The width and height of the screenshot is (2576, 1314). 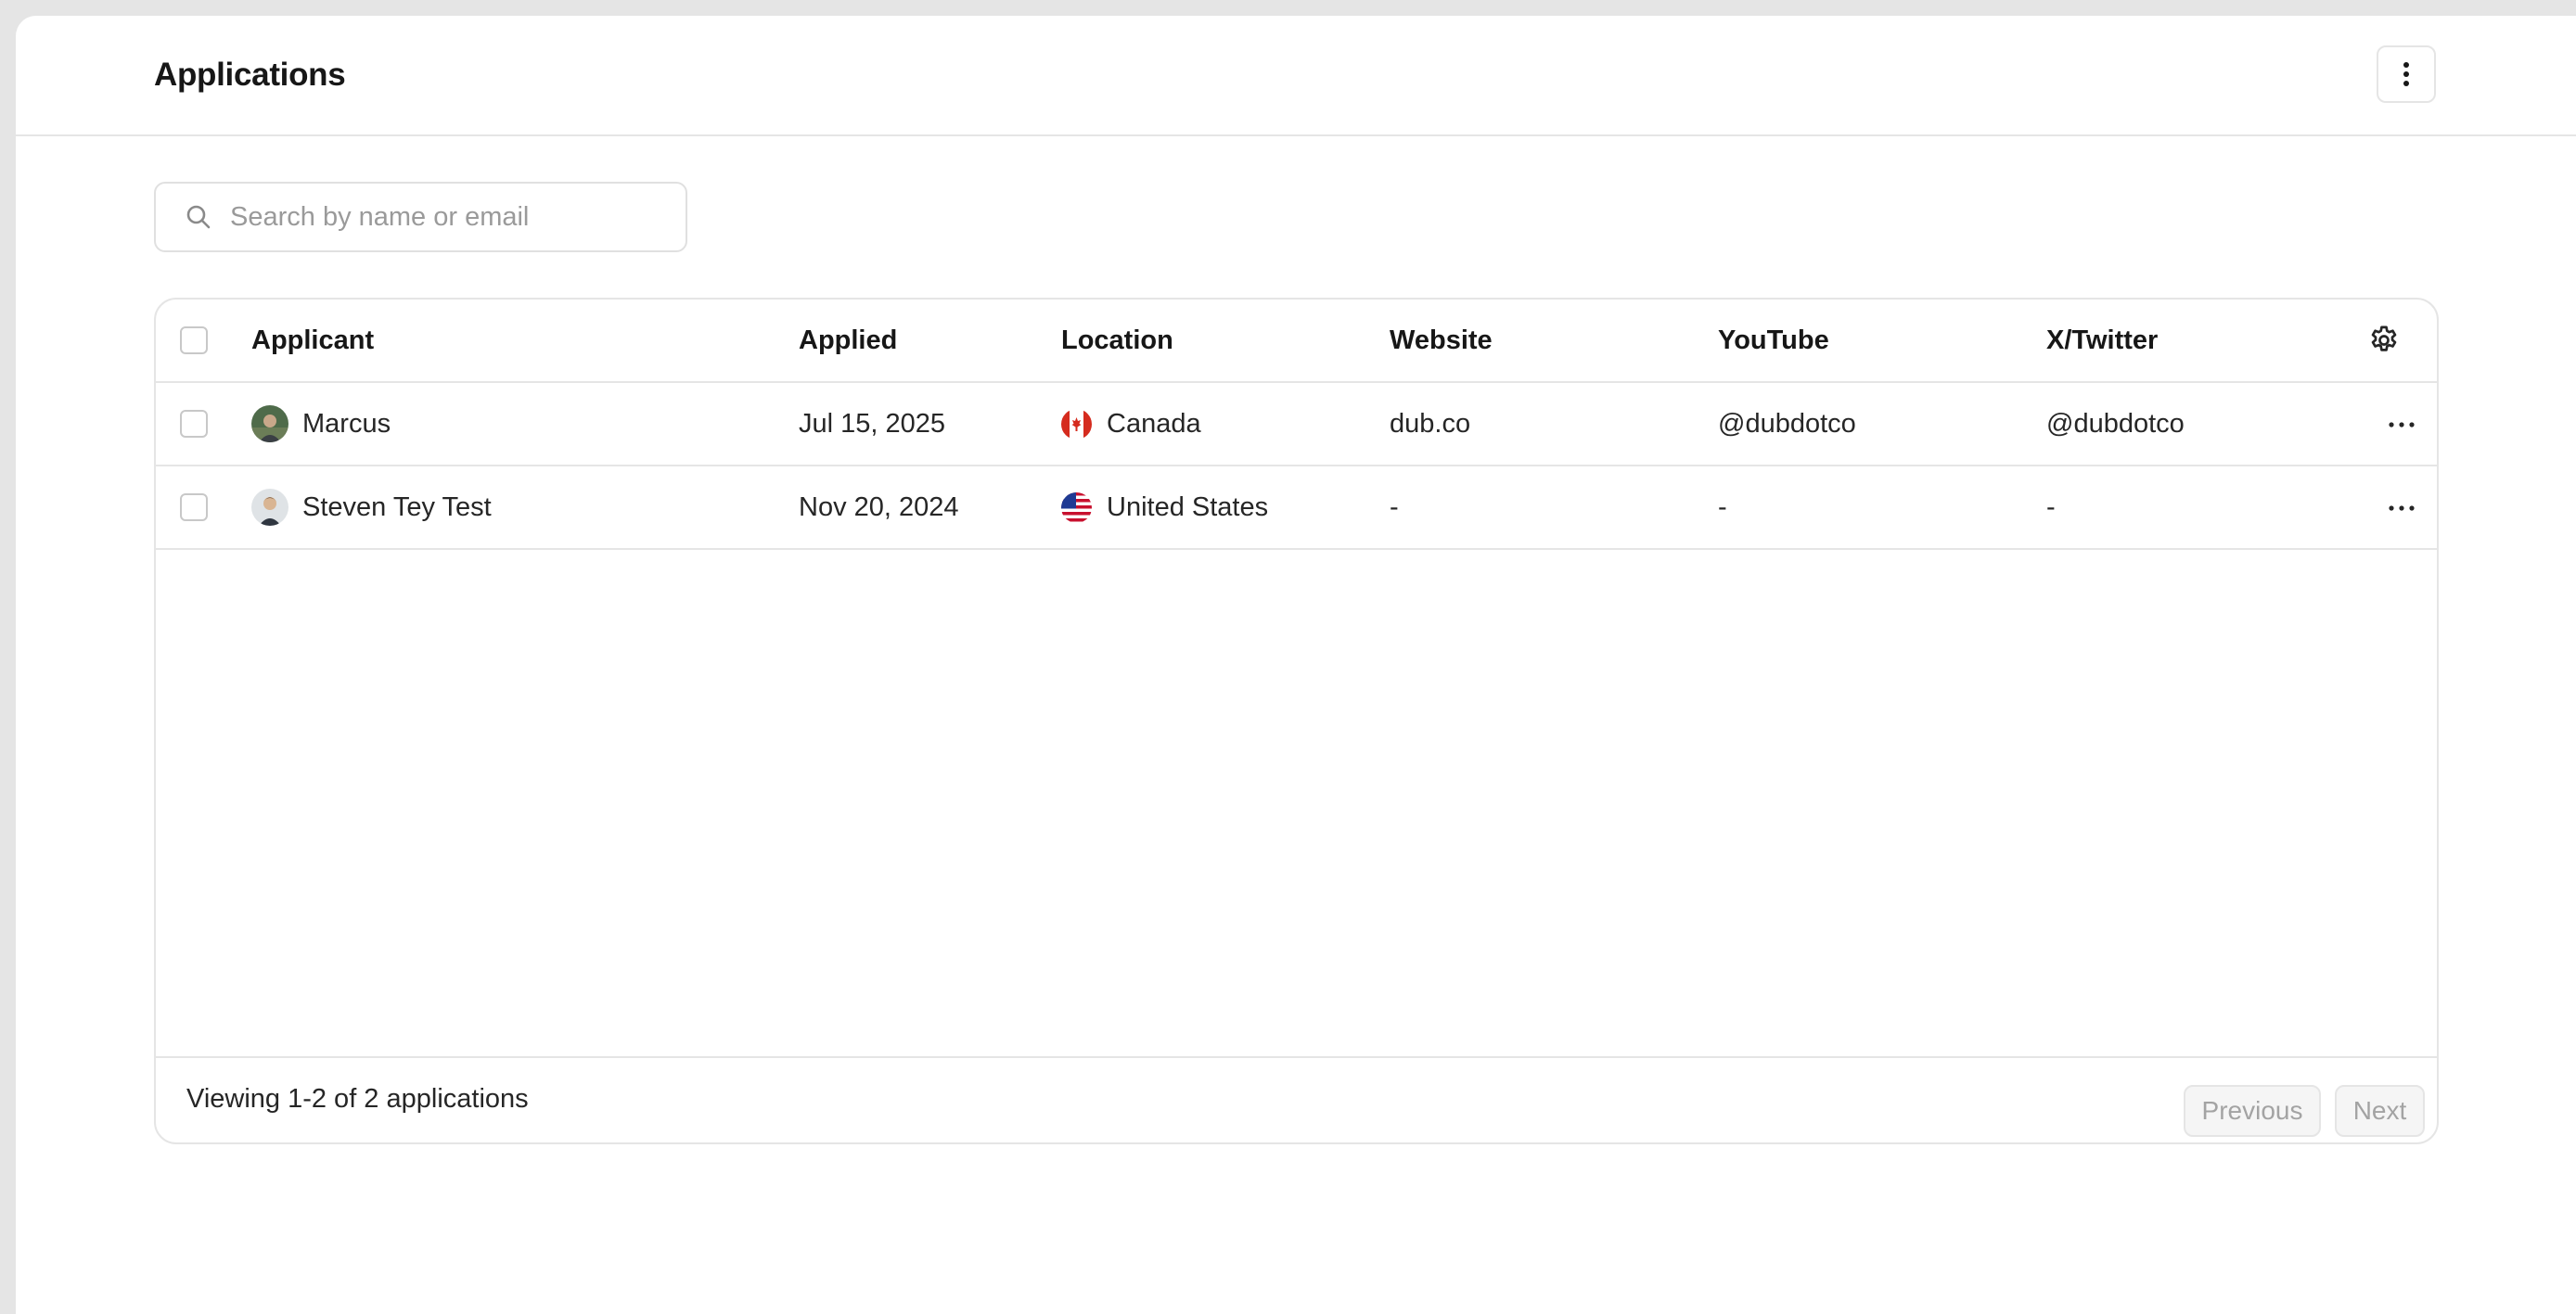 I want to click on location-cell: Canada, so click(x=1131, y=424).